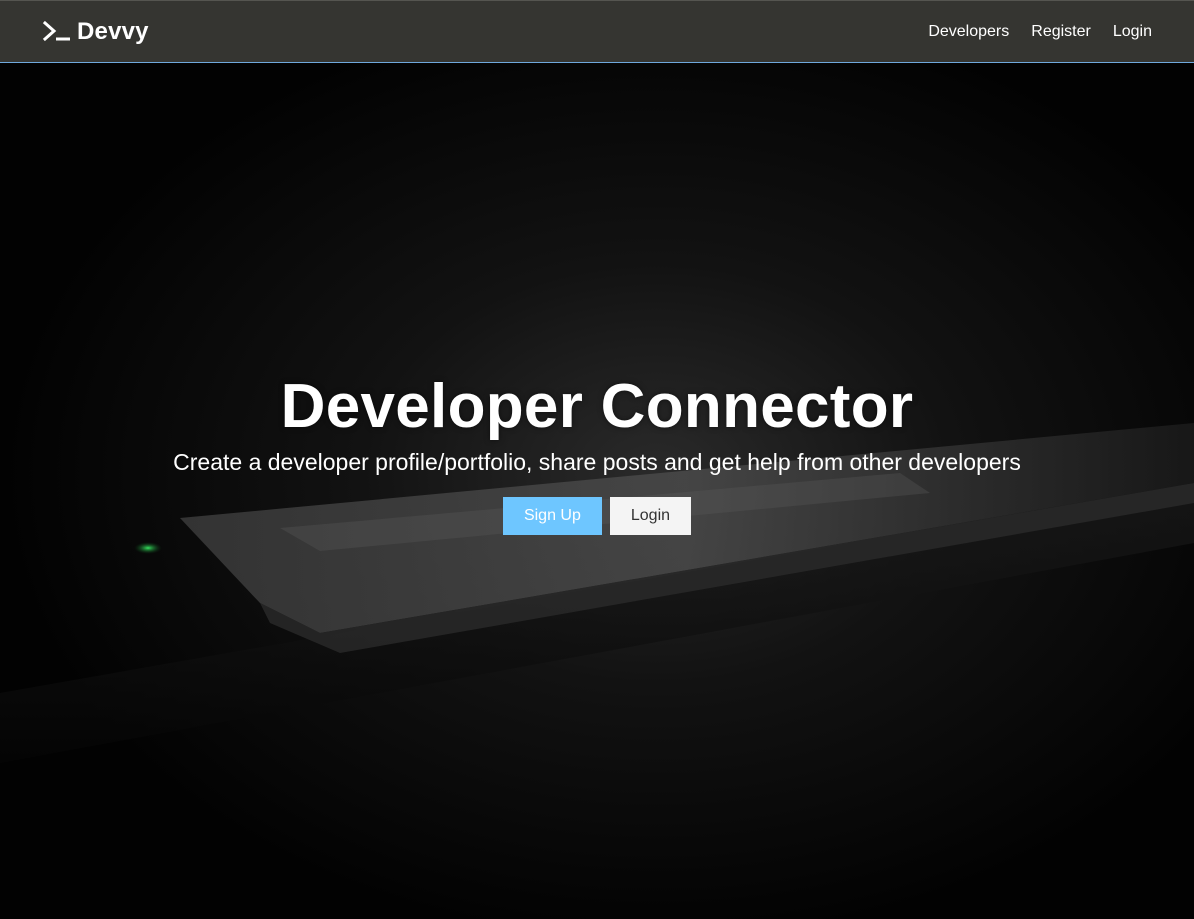  What do you see at coordinates (597, 31) in the screenshot?
I see `navbar: Devvy Developers Register Login` at bounding box center [597, 31].